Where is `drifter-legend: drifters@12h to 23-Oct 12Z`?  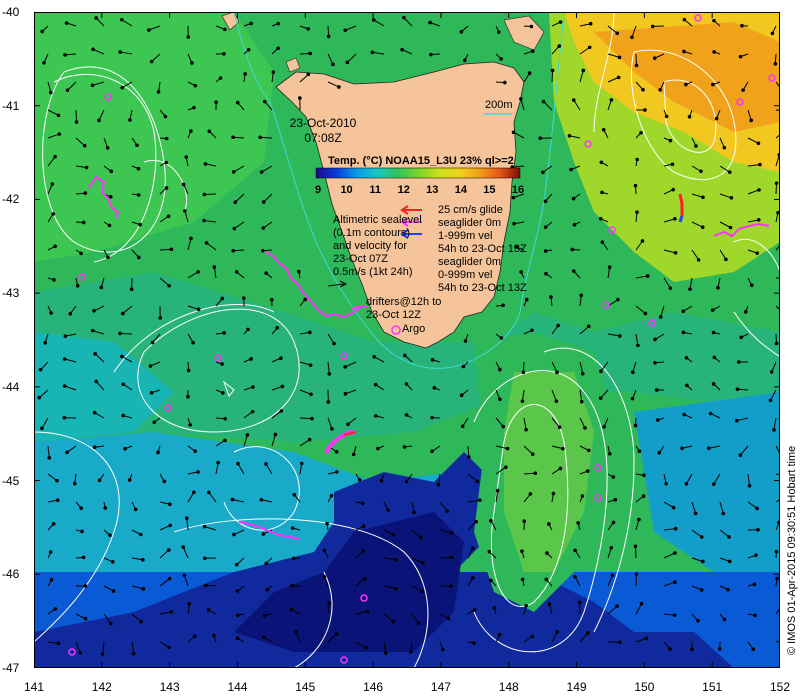 drifter-legend: drifters@12h to 23-Oct 12Z is located at coordinates (403, 309).